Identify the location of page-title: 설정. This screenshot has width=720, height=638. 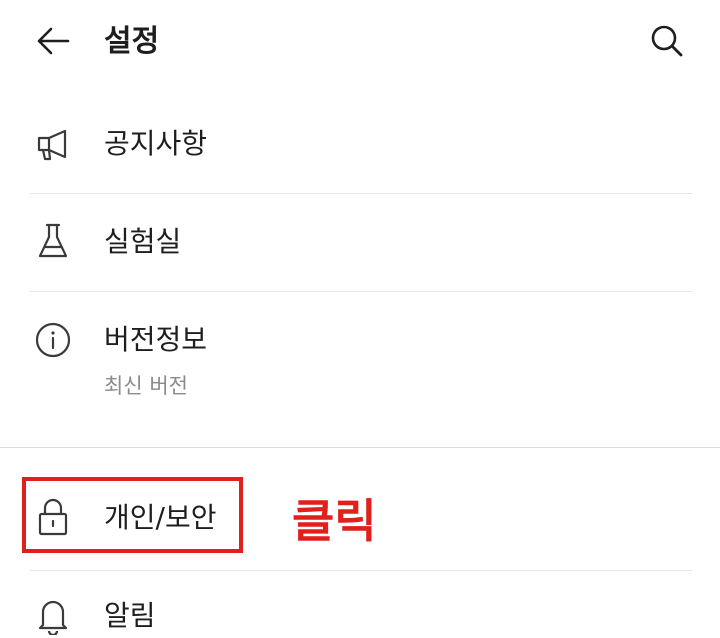
(132, 41).